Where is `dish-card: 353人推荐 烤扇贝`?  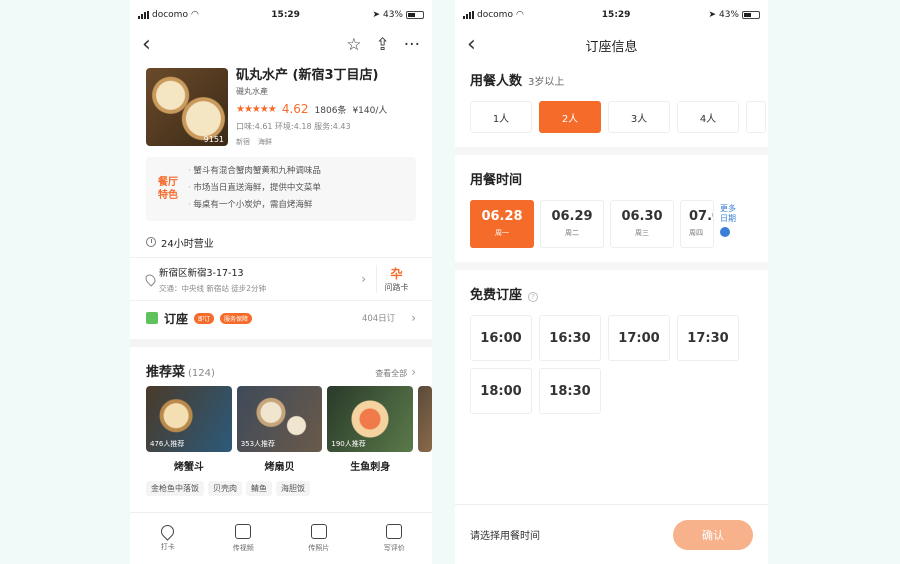 dish-card: 353人推荐 烤扇贝 is located at coordinates (279, 429).